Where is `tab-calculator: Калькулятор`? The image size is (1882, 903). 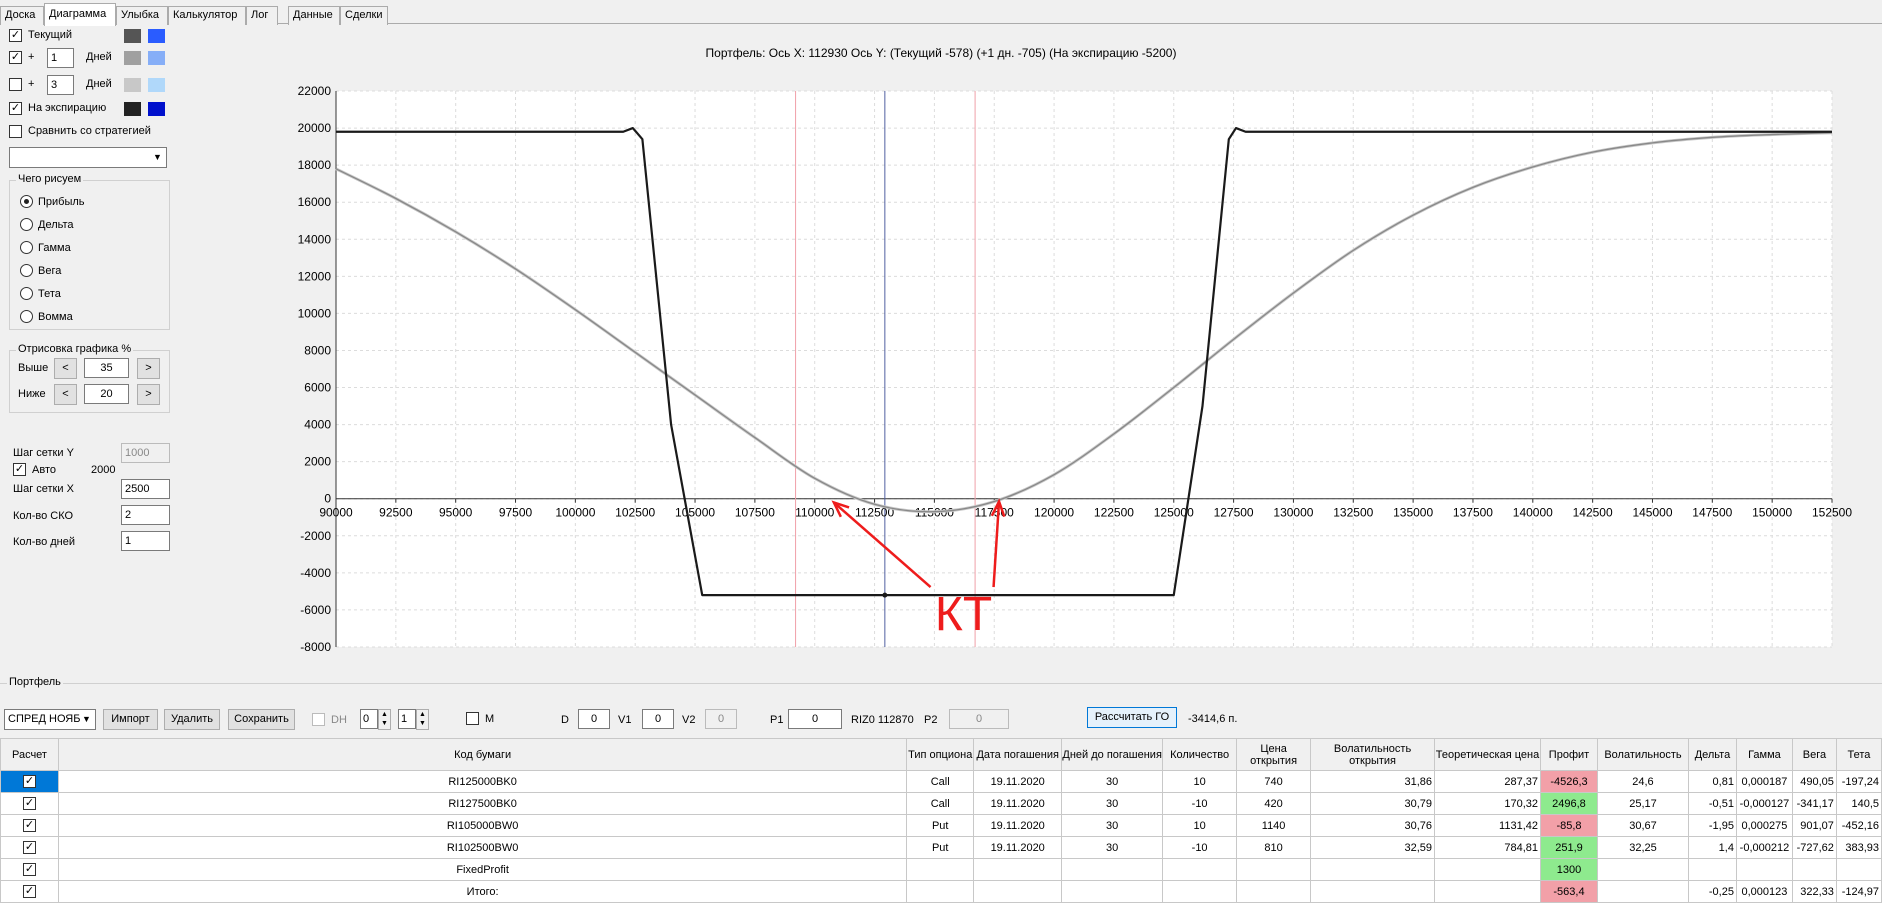
tab-calculator: Калькулятор is located at coordinates (207, 15).